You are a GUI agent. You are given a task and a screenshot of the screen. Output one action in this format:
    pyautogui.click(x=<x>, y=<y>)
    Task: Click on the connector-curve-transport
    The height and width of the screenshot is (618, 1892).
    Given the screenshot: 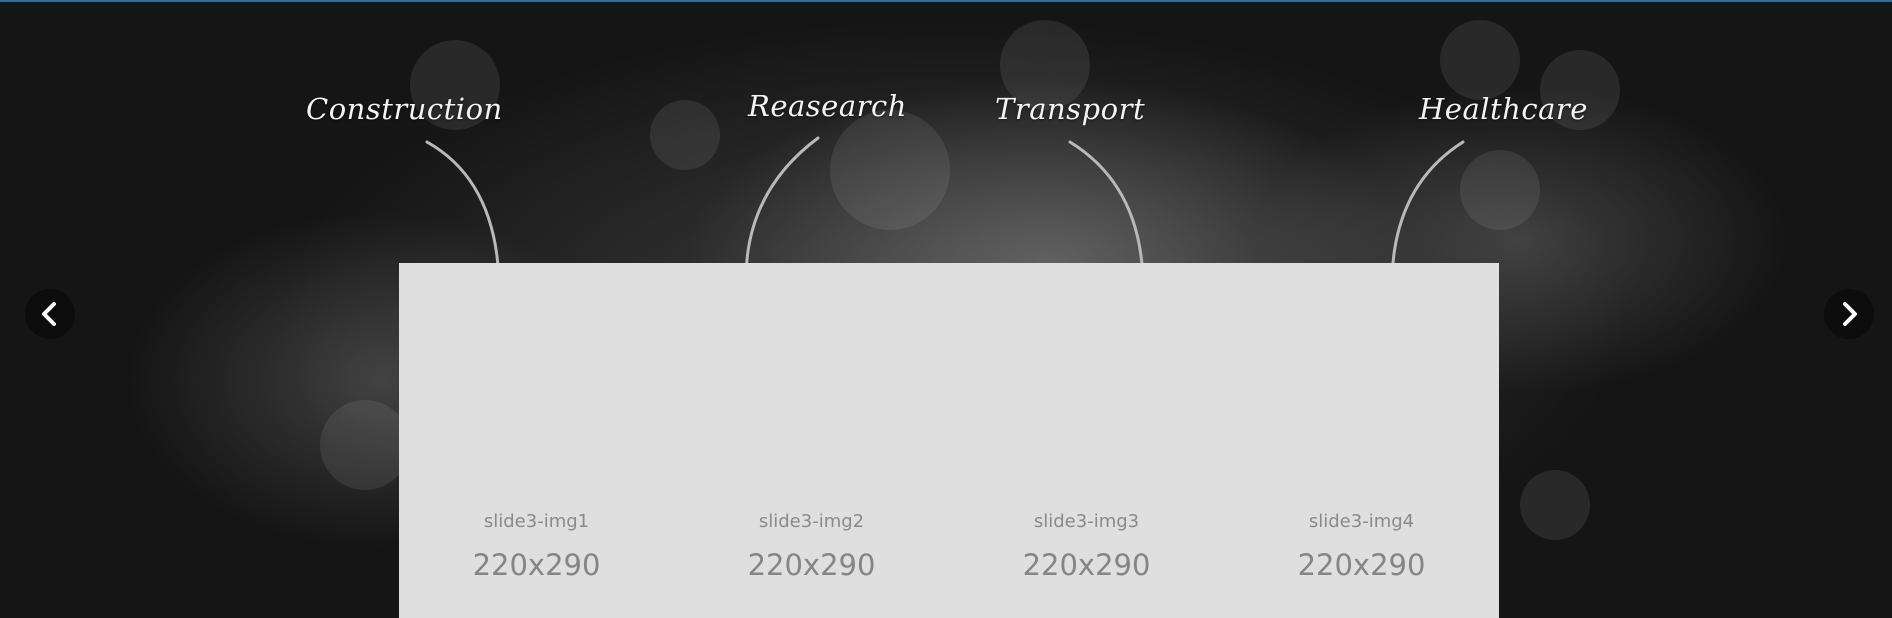 What is the action you would take?
    pyautogui.click(x=1106, y=211)
    